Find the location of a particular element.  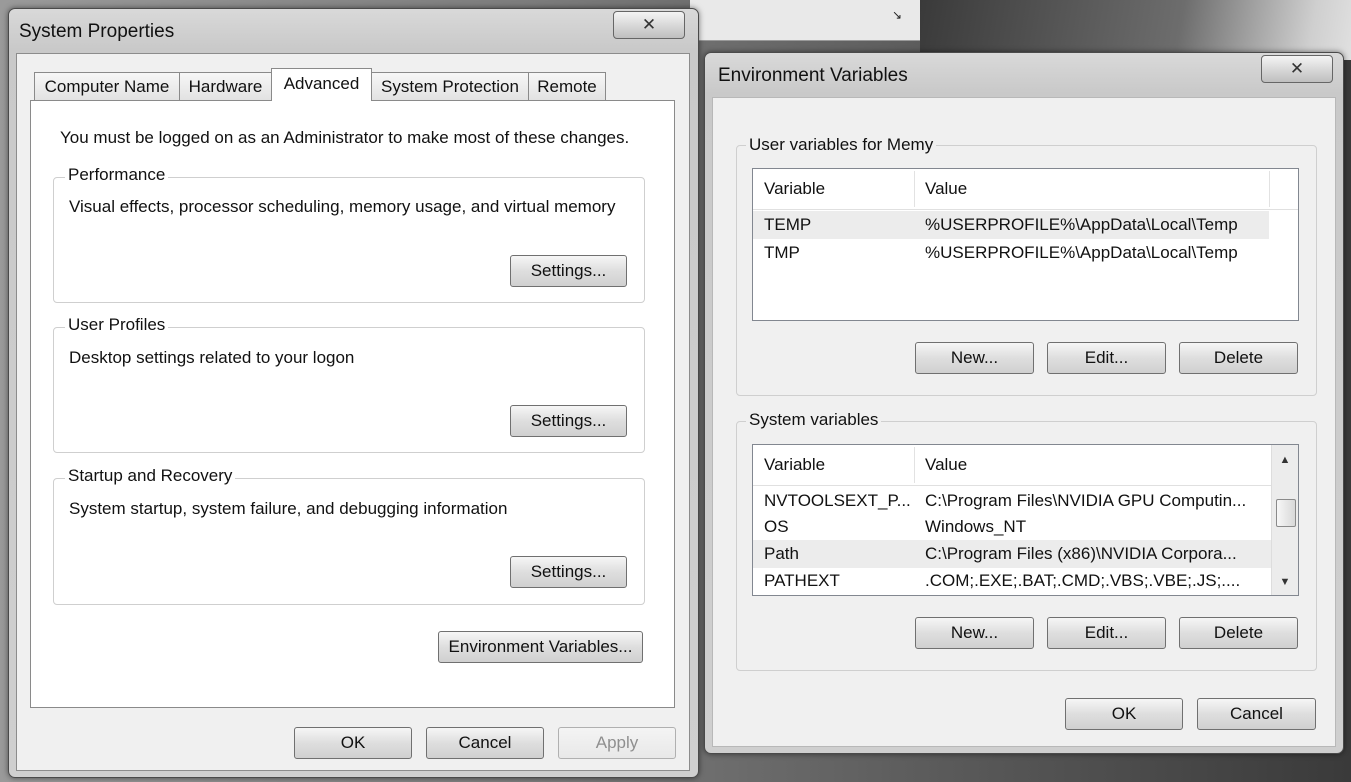

tab-hardware: Hardware is located at coordinates (225, 86).